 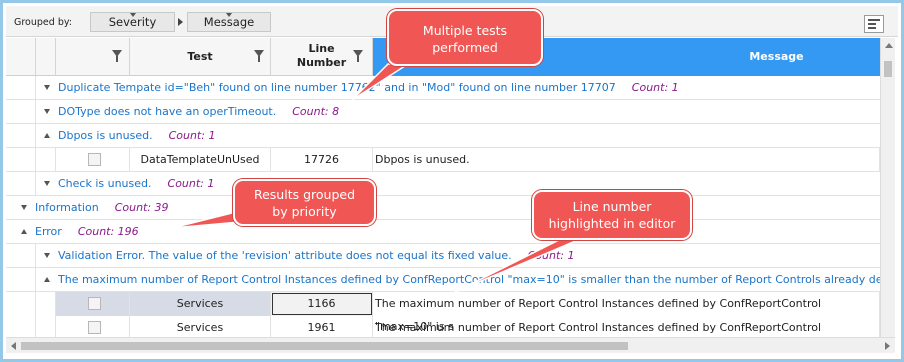 I want to click on group-row: Dbpos is unused. Count: 1, so click(x=443, y=136).